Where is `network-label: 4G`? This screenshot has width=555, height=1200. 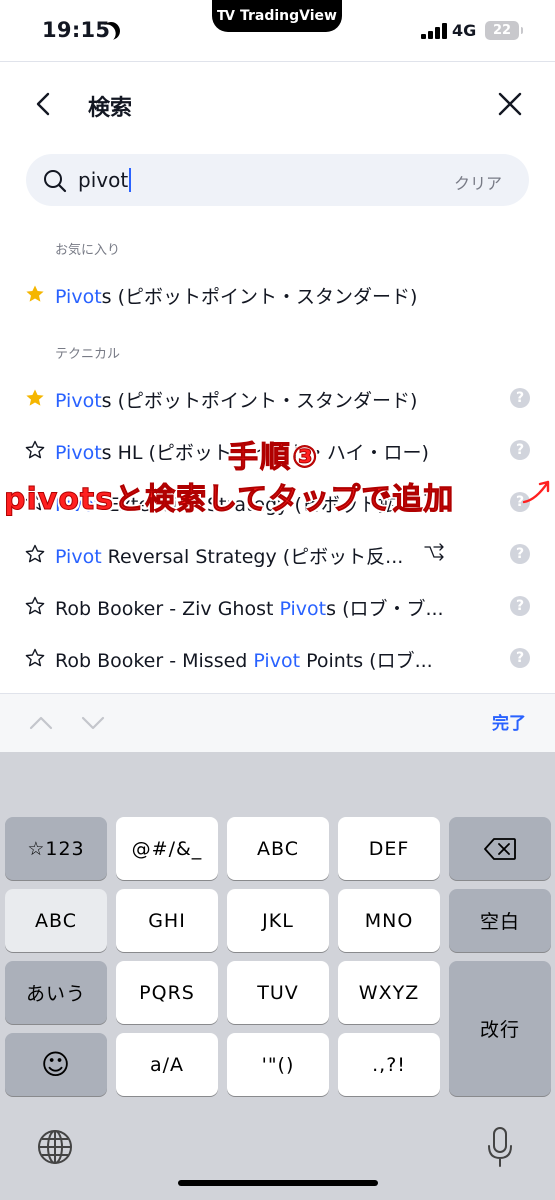 network-label: 4G is located at coordinates (464, 30).